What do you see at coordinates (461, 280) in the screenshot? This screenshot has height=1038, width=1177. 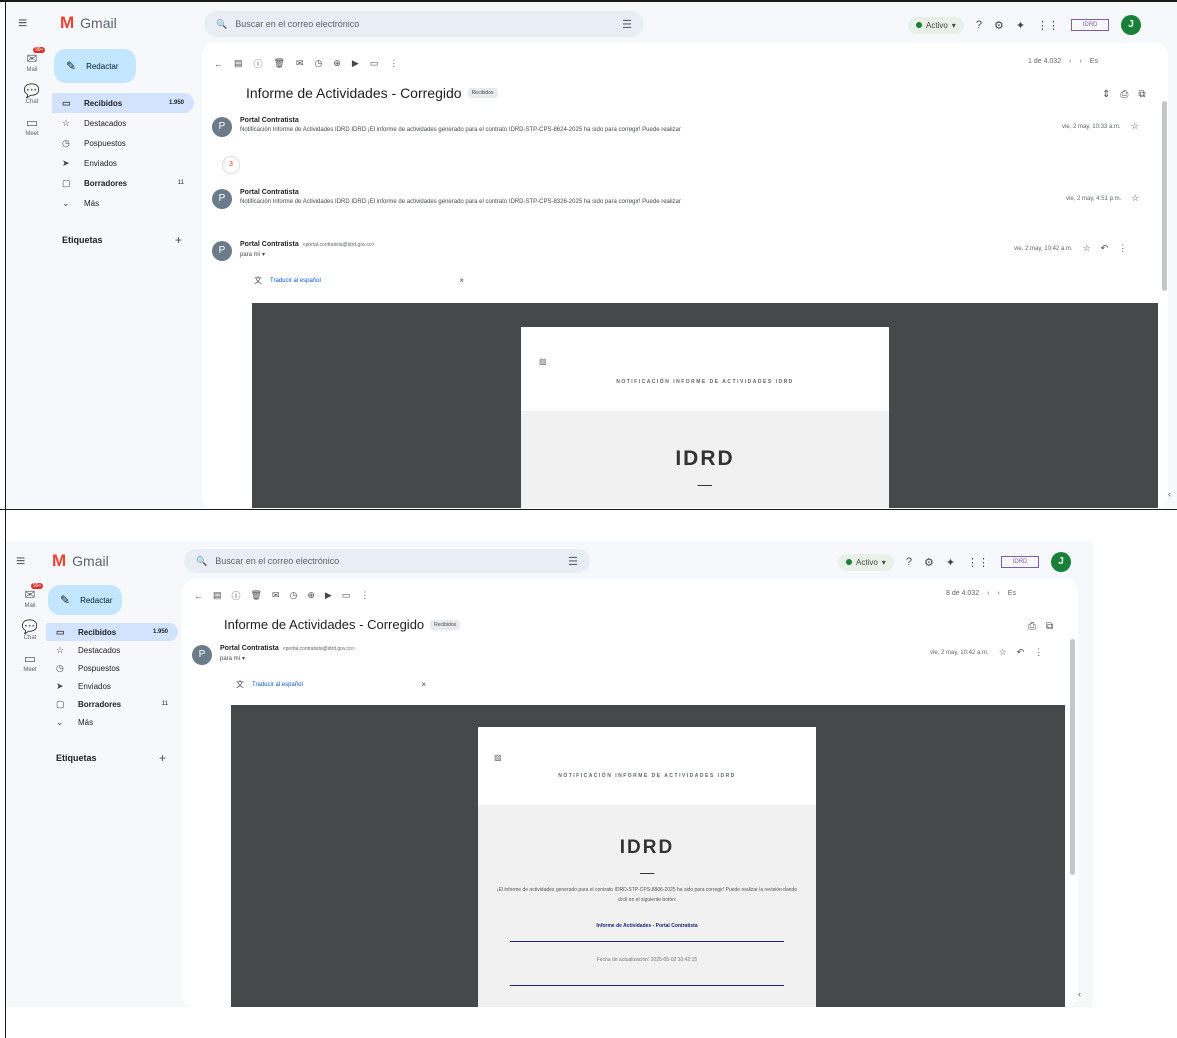 I see `close-icon: ×` at bounding box center [461, 280].